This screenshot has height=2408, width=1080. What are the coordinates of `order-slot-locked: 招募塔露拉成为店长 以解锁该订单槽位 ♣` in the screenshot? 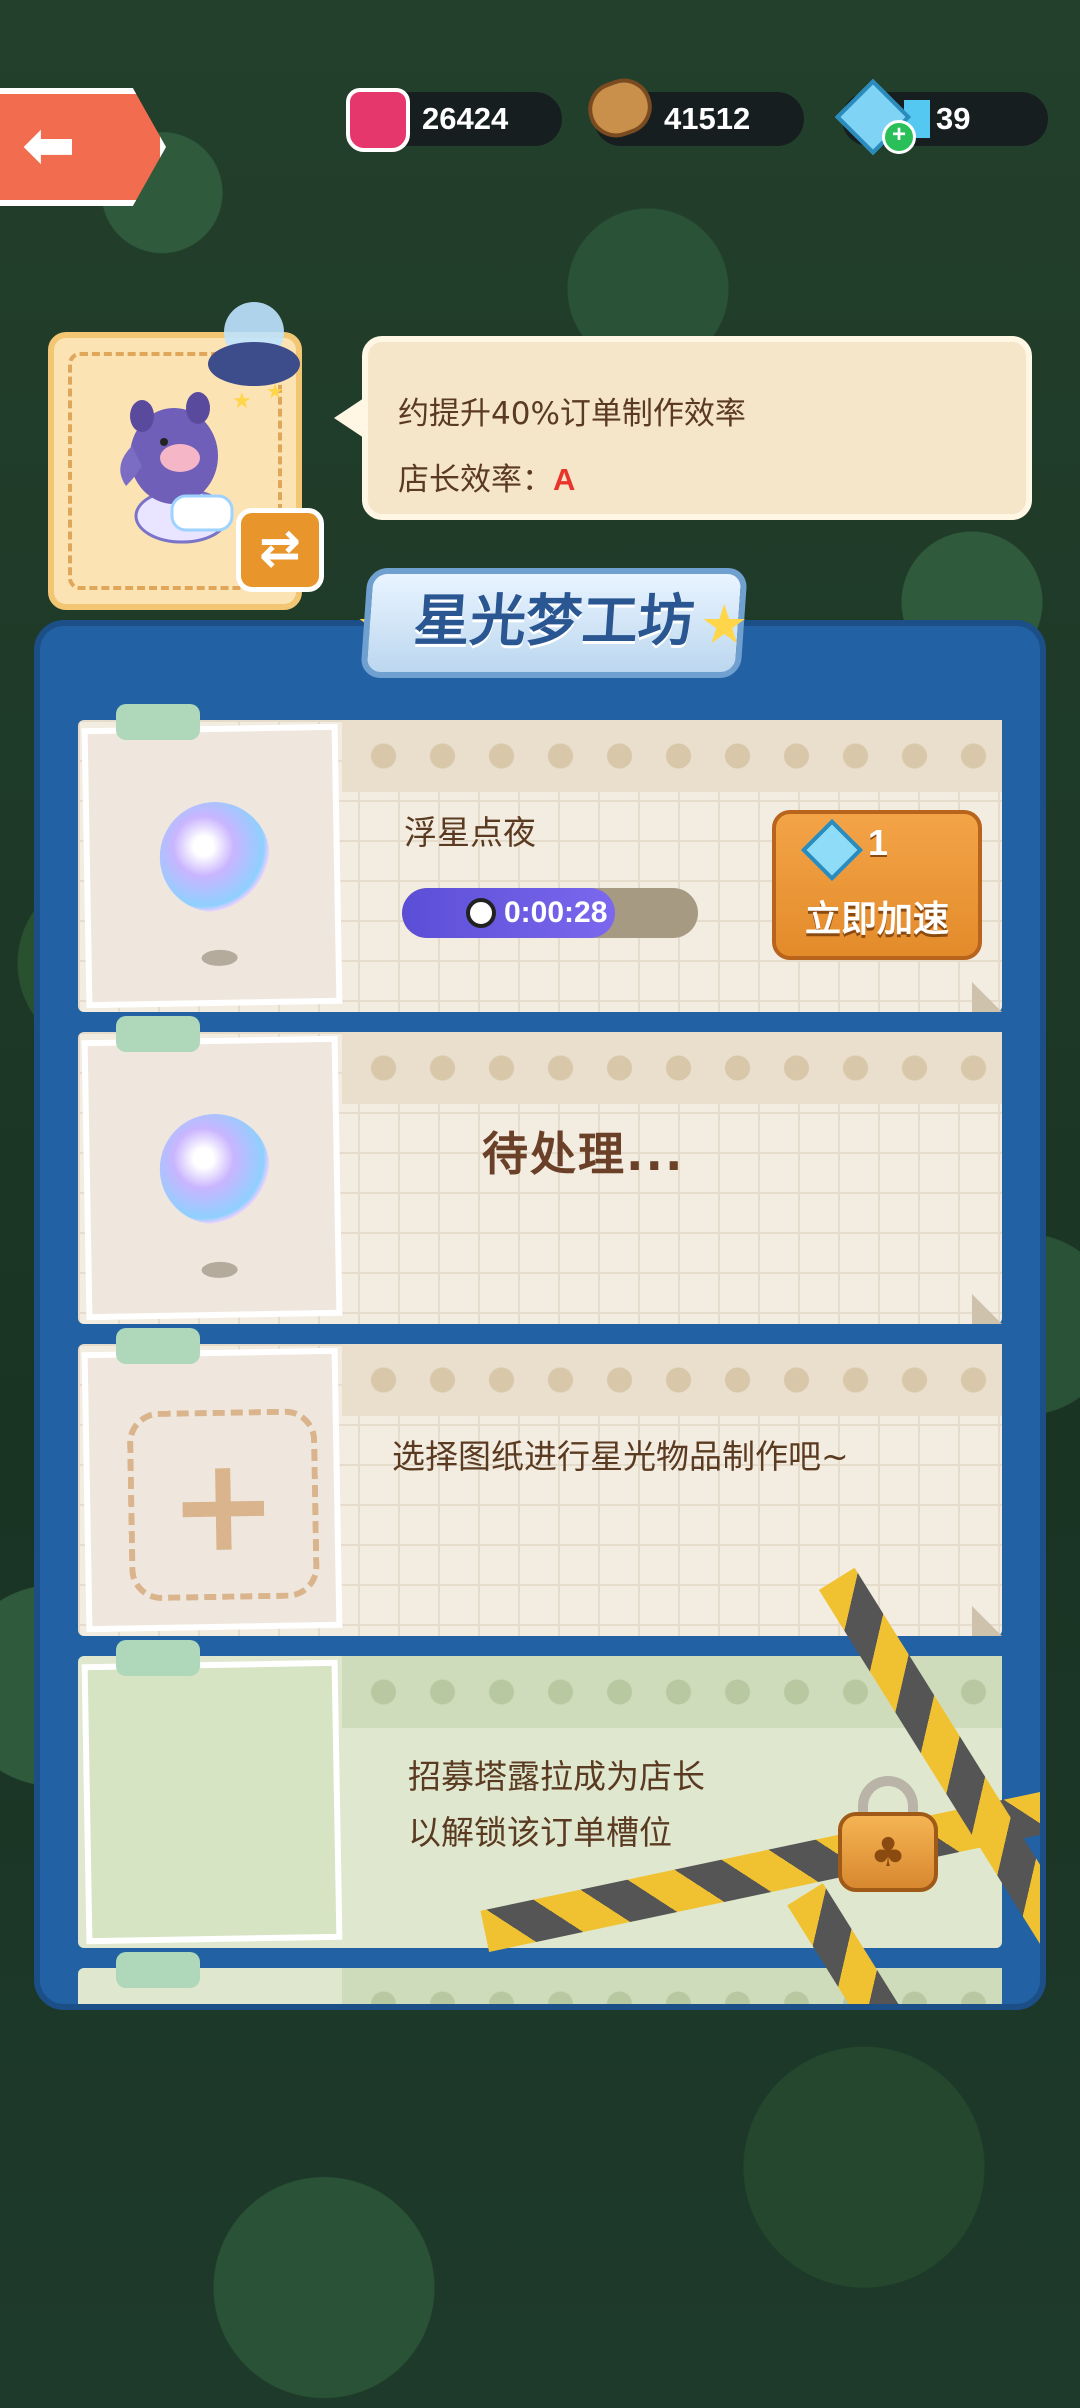 It's located at (559, 1759).